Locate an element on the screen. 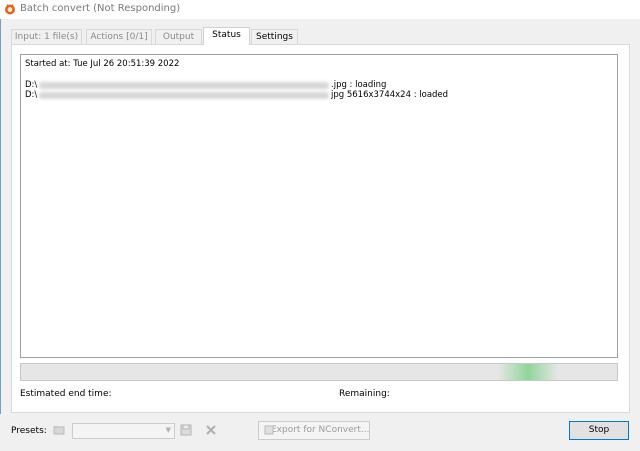  estimated-end-label: Estimated end time: is located at coordinates (66, 394).